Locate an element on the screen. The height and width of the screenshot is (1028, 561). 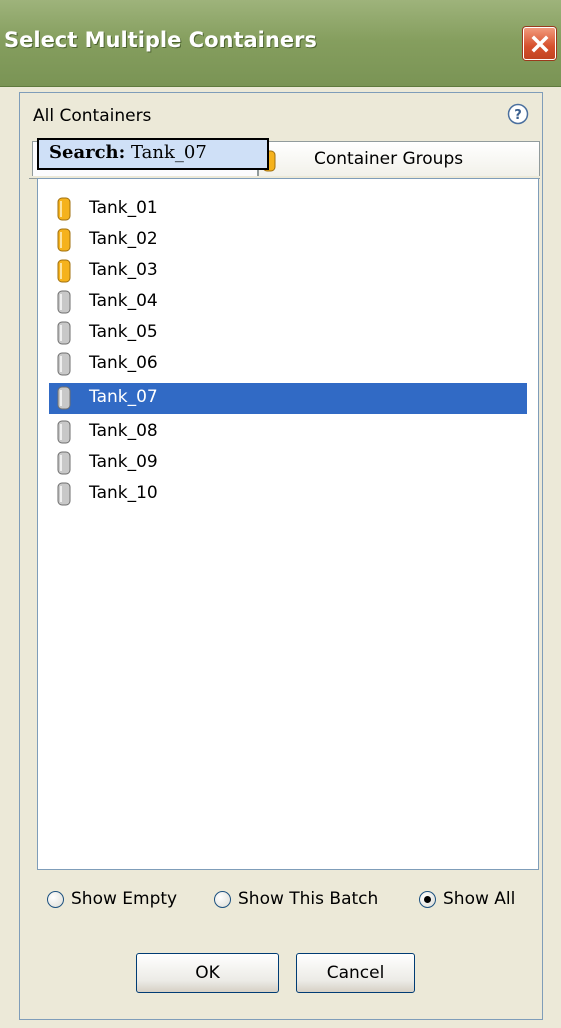
container-item: Tank_05 is located at coordinates (288, 333).